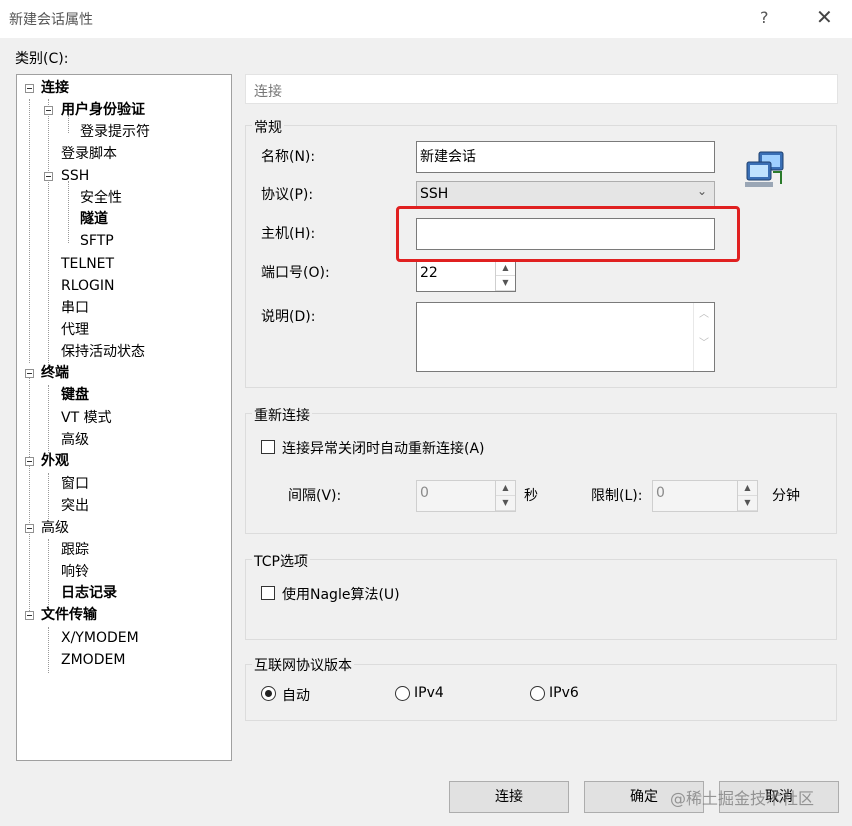  Describe the element at coordinates (75, 506) in the screenshot. I see `tree-item-highlight: 突出` at that location.